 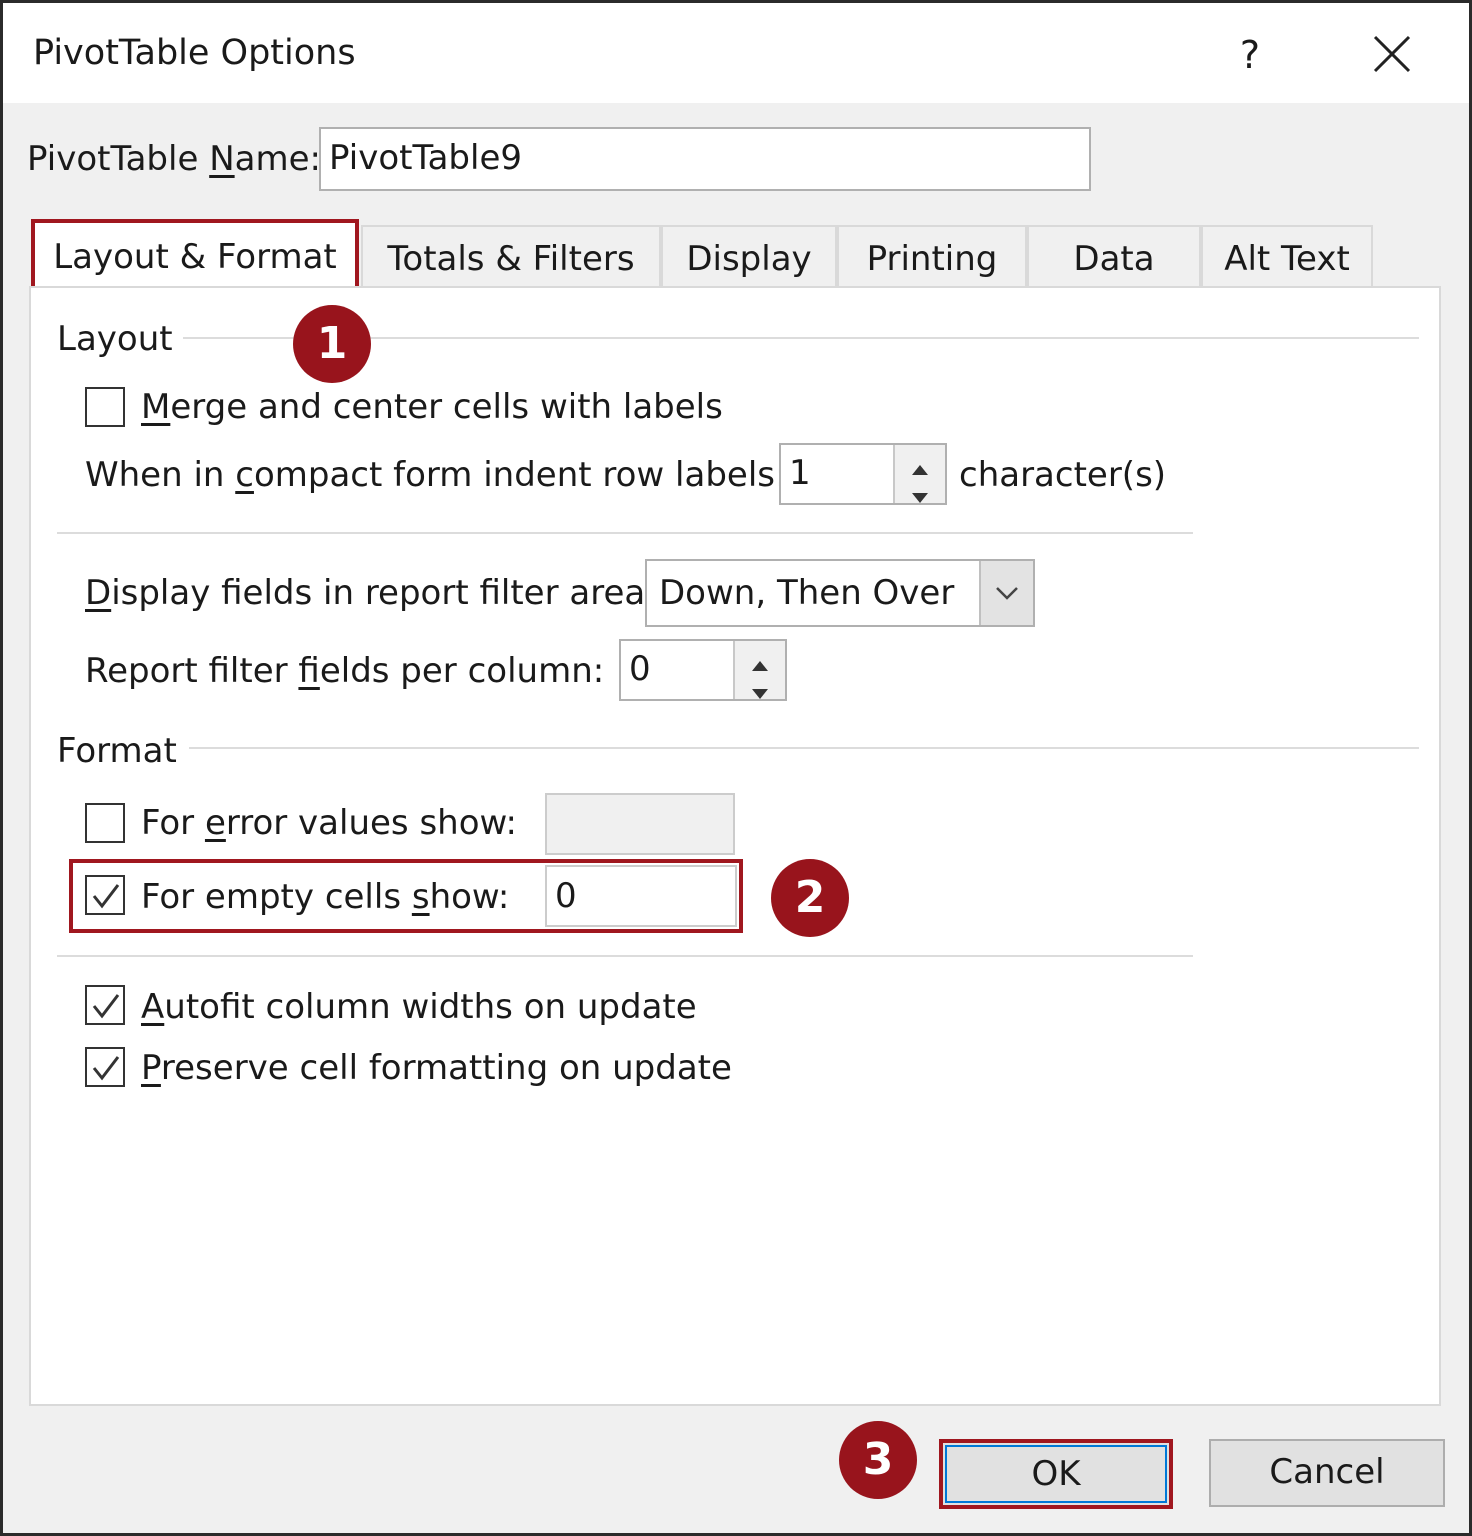 What do you see at coordinates (625, 533) in the screenshot?
I see `layout-separator` at bounding box center [625, 533].